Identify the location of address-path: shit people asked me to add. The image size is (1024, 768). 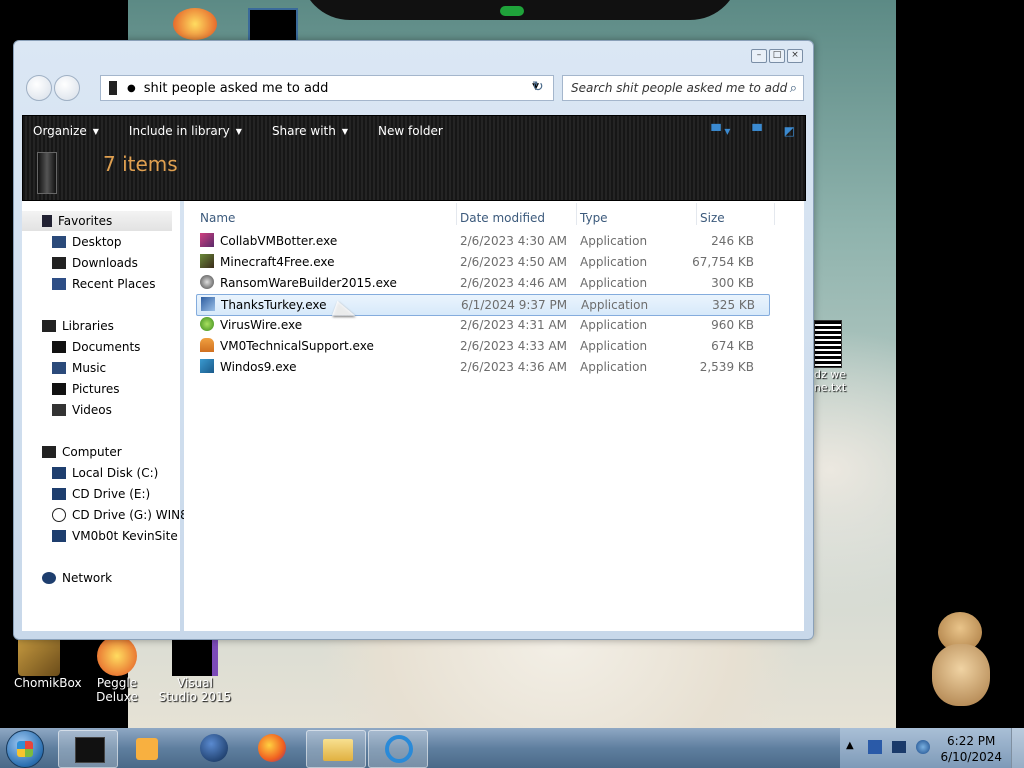
(236, 88).